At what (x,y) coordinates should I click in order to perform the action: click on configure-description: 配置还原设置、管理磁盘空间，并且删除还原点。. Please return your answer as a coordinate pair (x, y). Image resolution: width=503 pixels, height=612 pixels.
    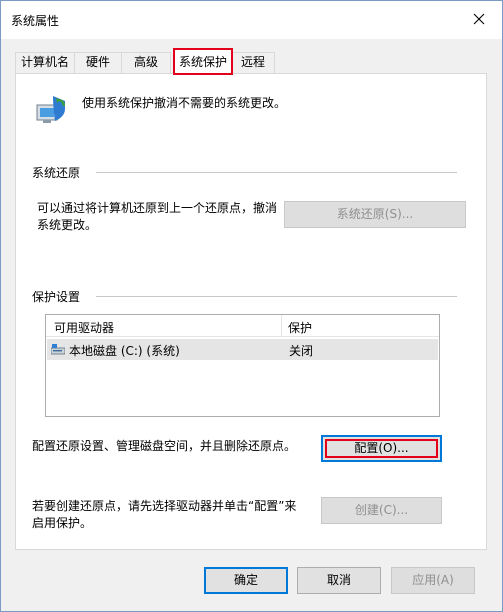
    Looking at the image, I should click on (164, 446).